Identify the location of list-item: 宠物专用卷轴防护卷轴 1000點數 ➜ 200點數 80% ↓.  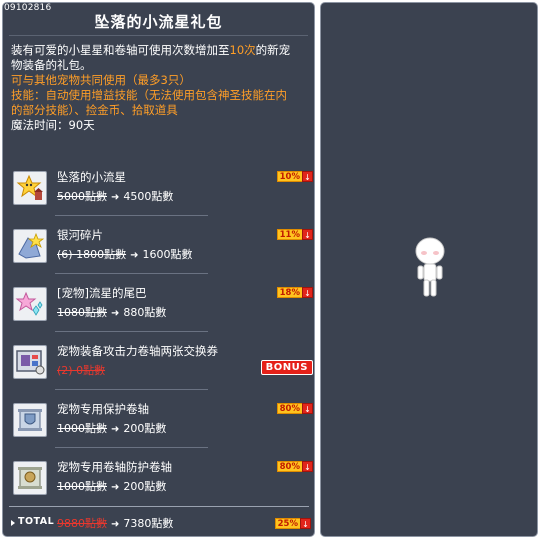
(163, 477).